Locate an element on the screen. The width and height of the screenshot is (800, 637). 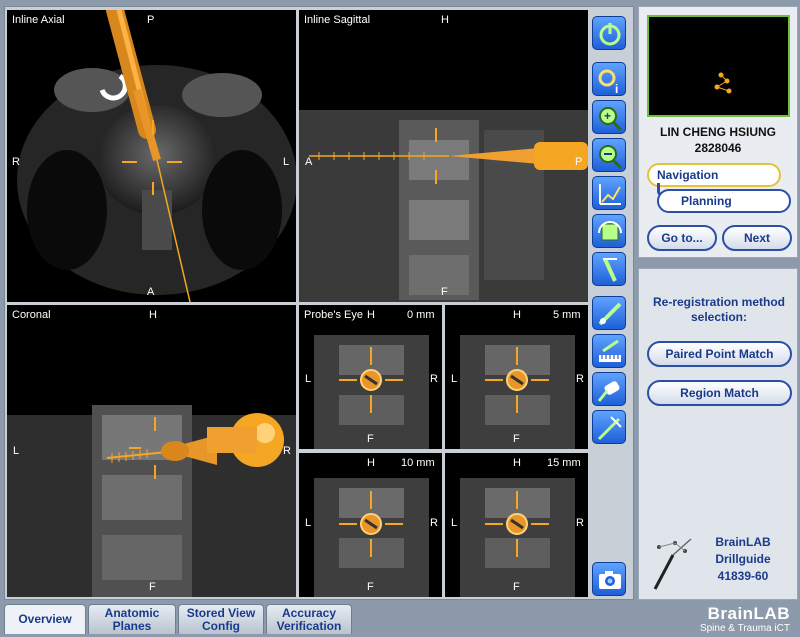
axial-left-label: R is located at coordinates (16, 162).